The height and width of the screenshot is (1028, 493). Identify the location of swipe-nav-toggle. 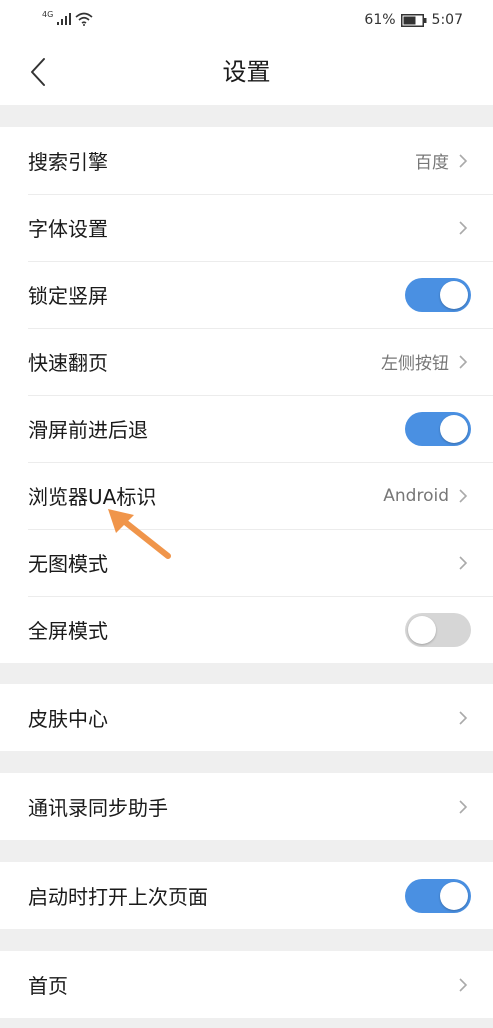
(438, 428).